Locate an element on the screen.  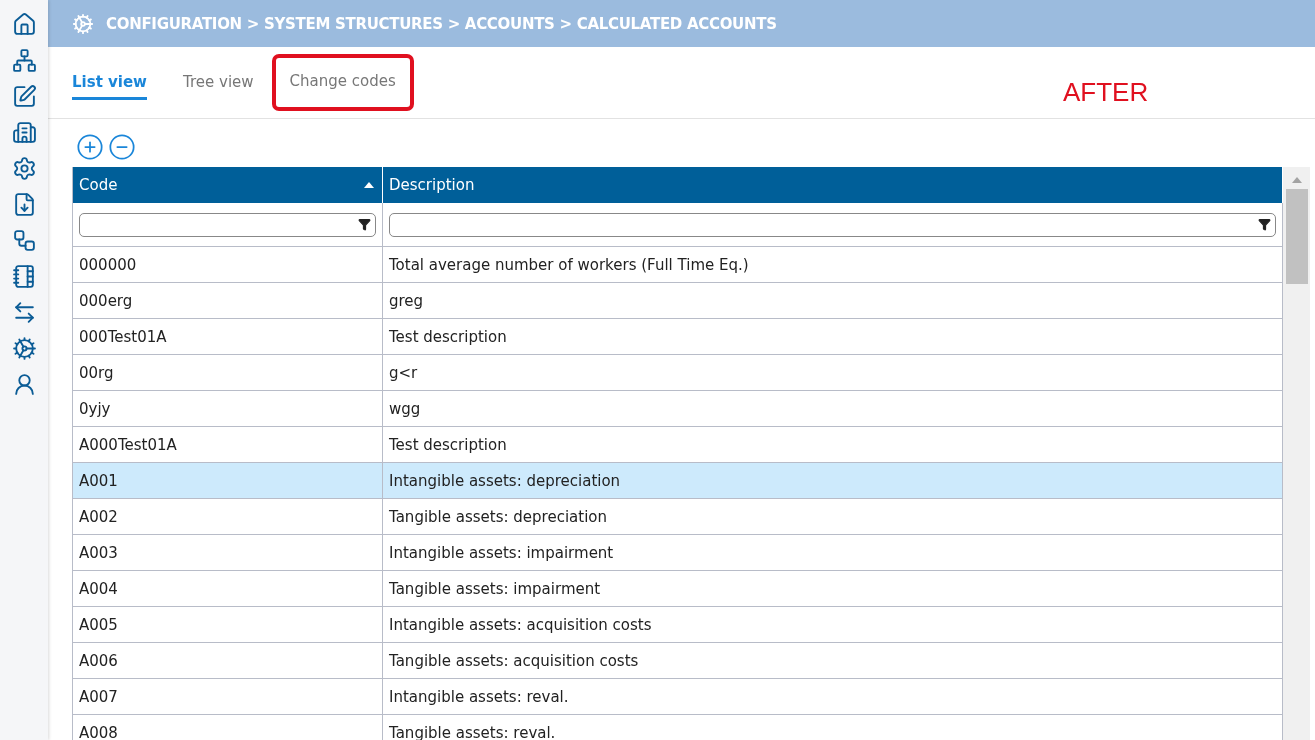
notebook-icon is located at coordinates (24, 276).